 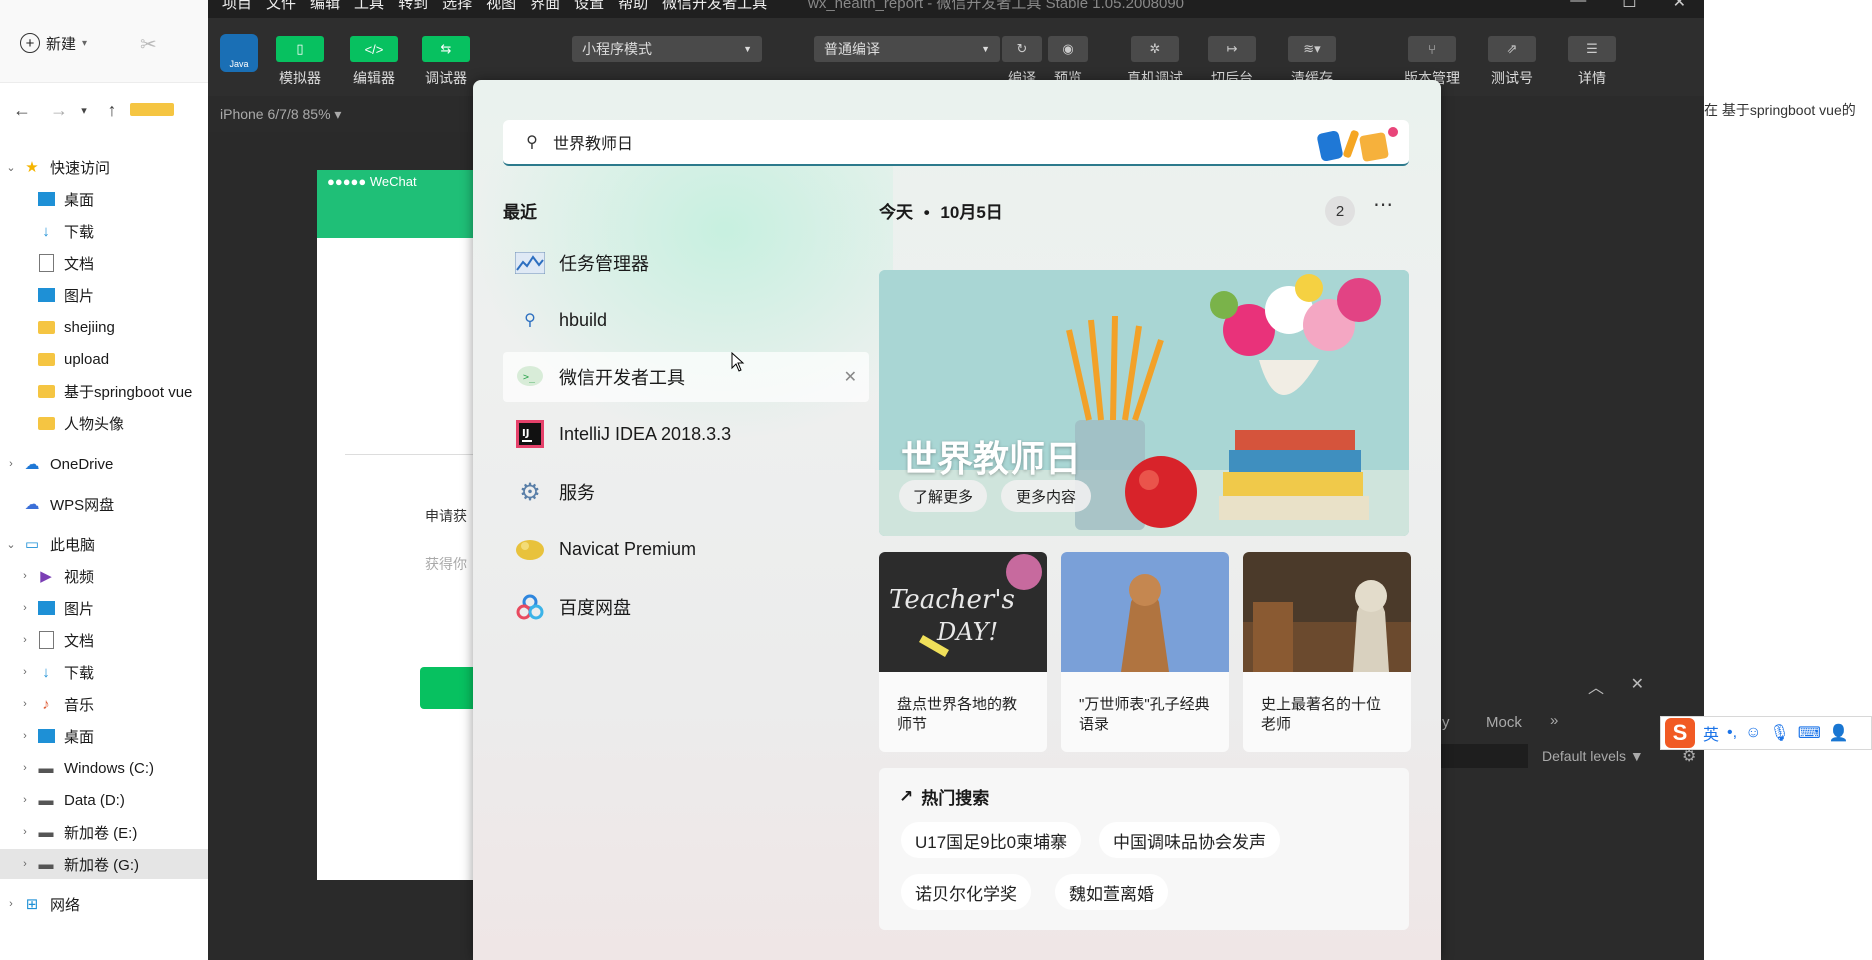 I want to click on tree-drive-g: › ▬ 新加卷 (G:), so click(x=111, y=864).